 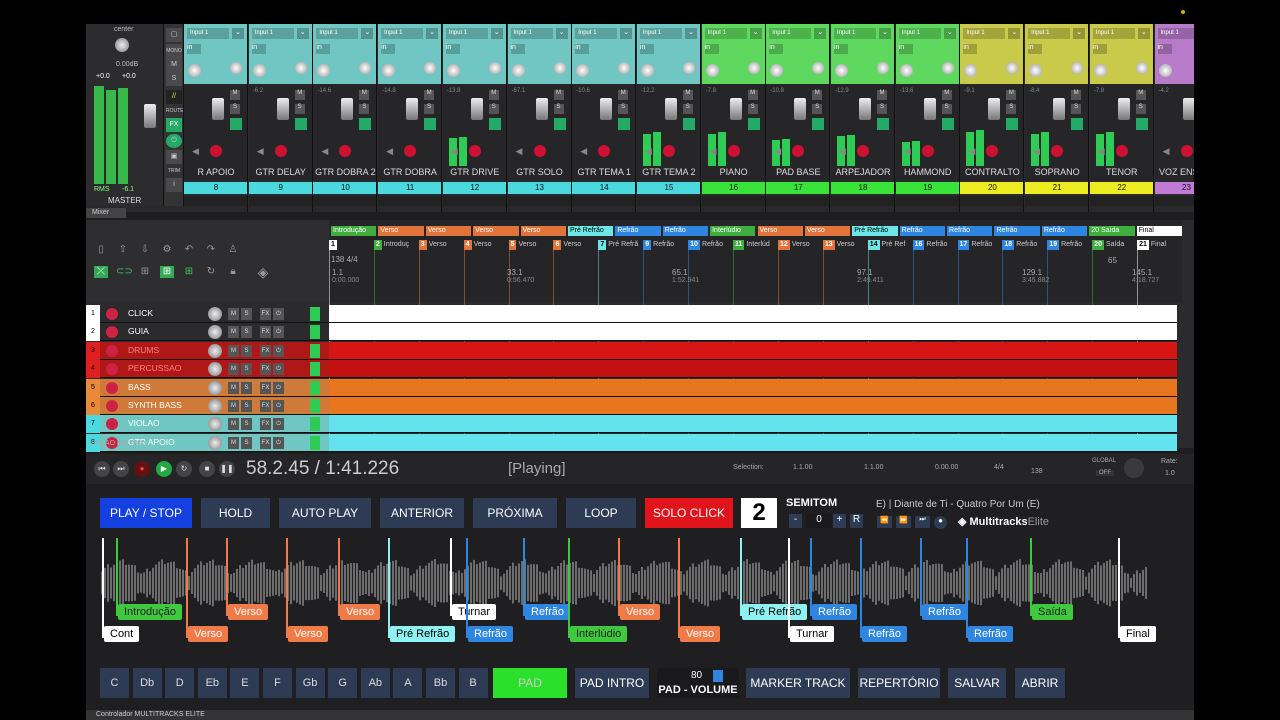 I want to click on waveform-marker: Pré Refrão, so click(x=775, y=612).